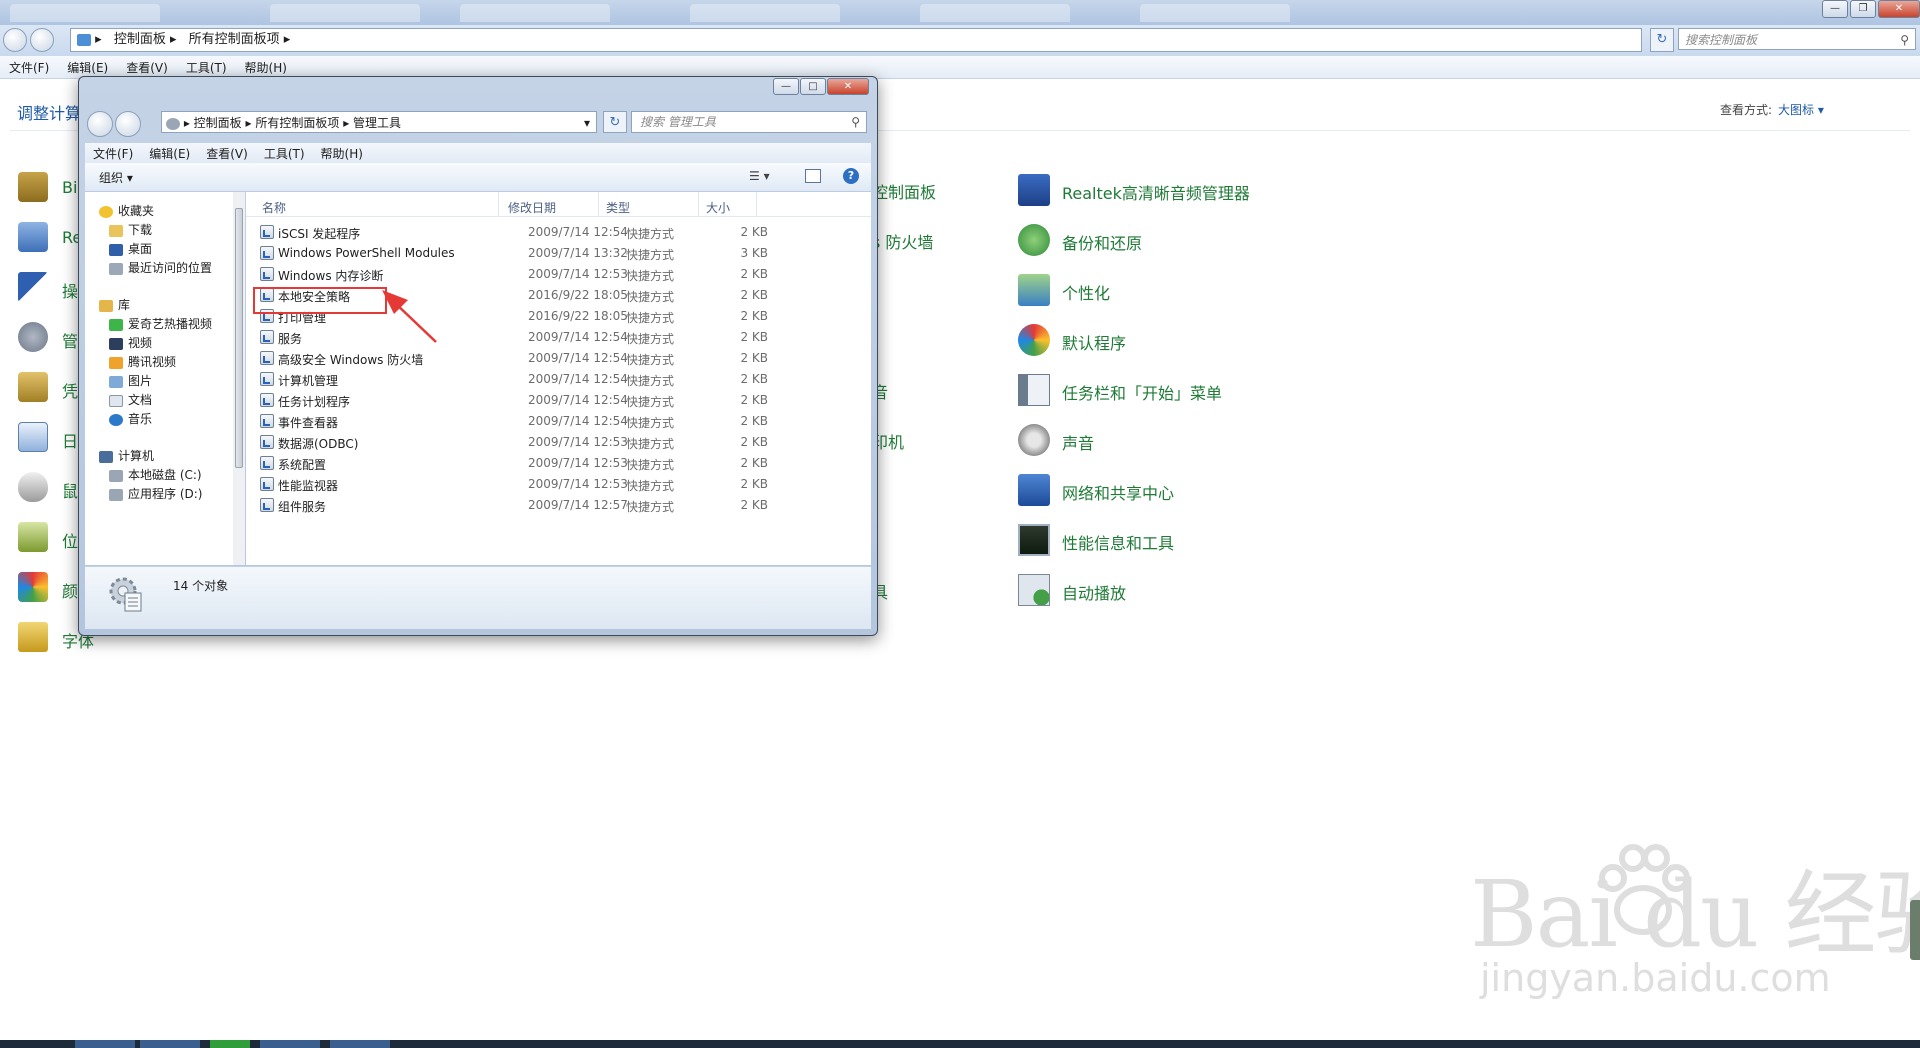  I want to click on menu-help: 帮助(H), so click(342, 153).